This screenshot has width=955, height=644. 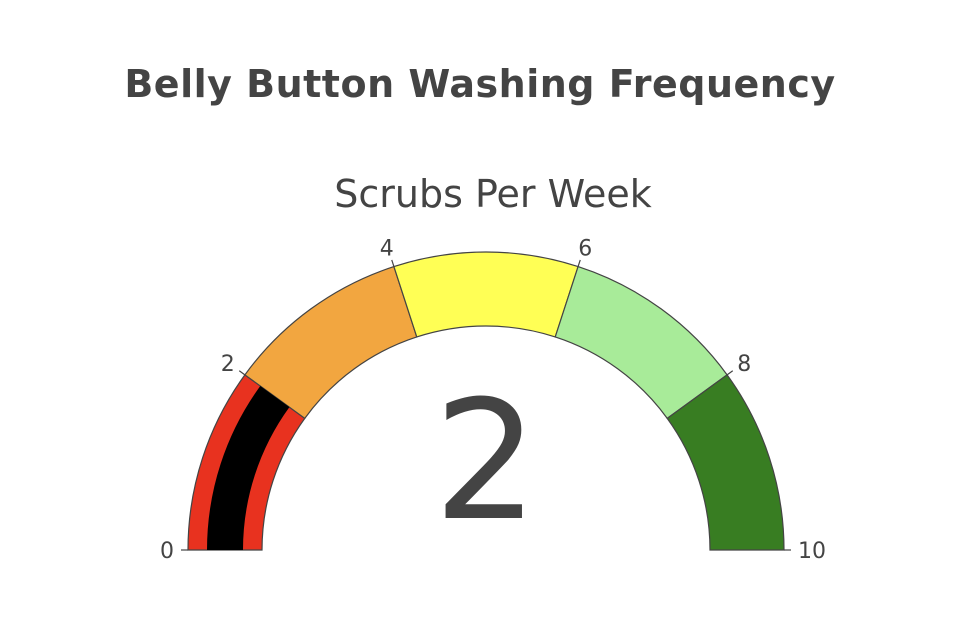 I want to click on gauge-value: 2, so click(x=486, y=461).